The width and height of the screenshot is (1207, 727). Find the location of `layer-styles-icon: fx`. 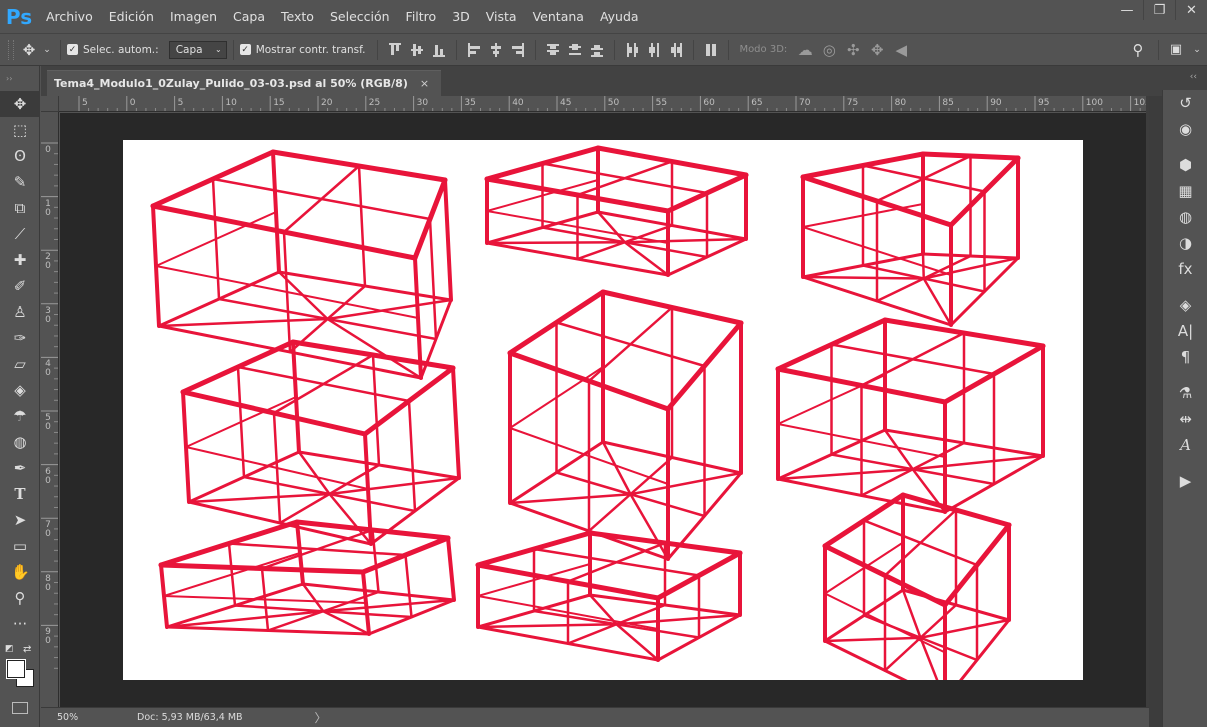

layer-styles-icon: fx is located at coordinates (1185, 269).